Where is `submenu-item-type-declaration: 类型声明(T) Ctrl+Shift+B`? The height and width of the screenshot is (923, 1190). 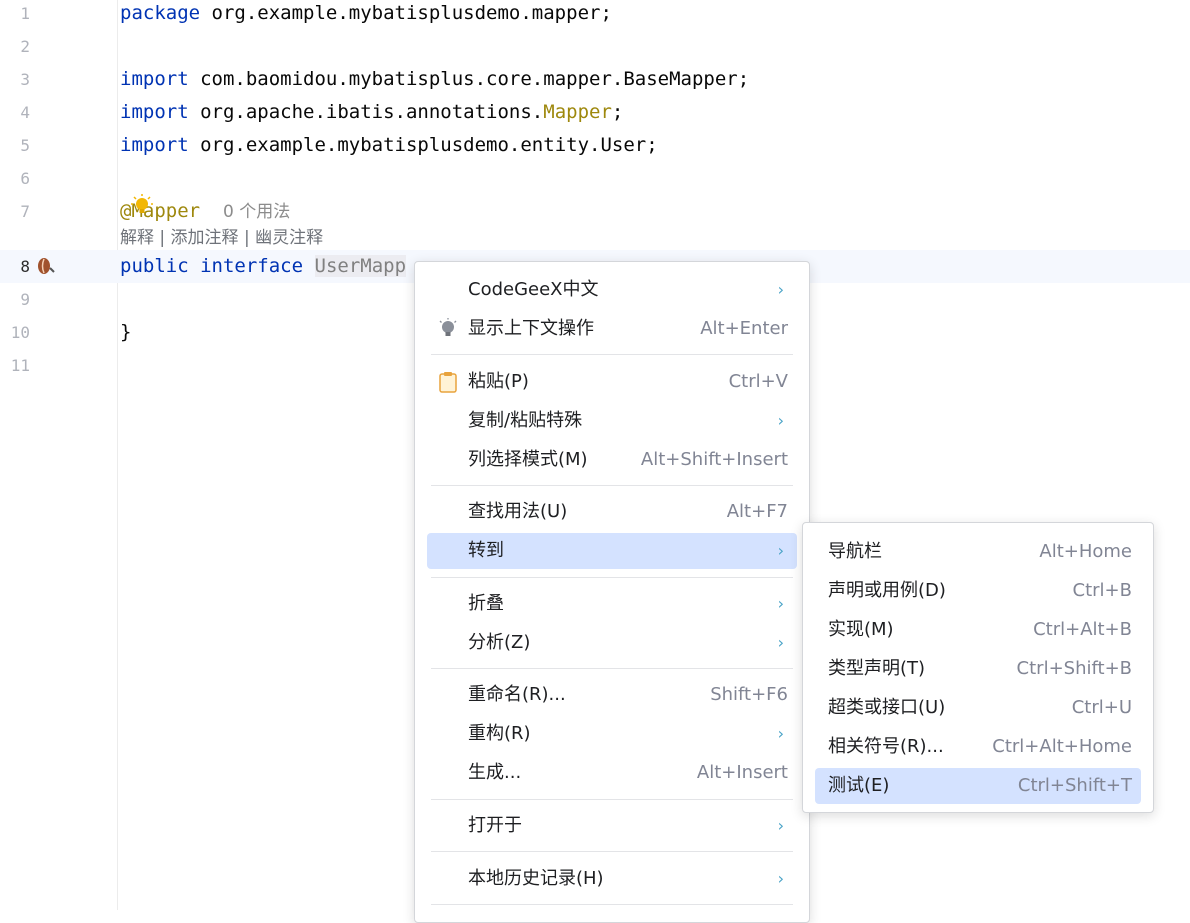
submenu-item-type-declaration: 类型声明(T) Ctrl+Shift+B is located at coordinates (978, 669).